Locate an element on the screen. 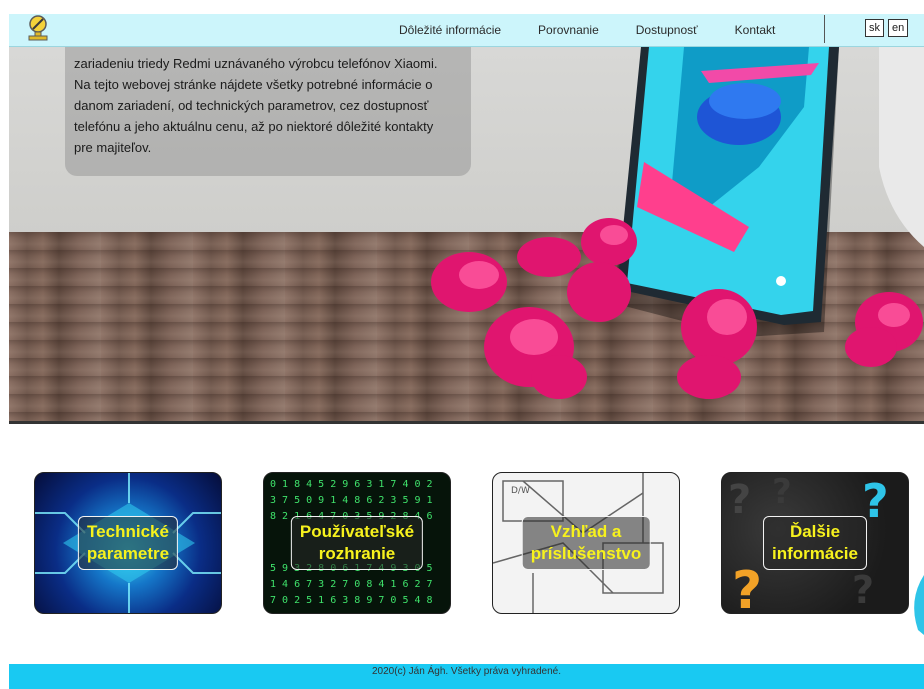 This screenshot has height=689, width=924. svg-text: D/W is located at coordinates (520, 491).